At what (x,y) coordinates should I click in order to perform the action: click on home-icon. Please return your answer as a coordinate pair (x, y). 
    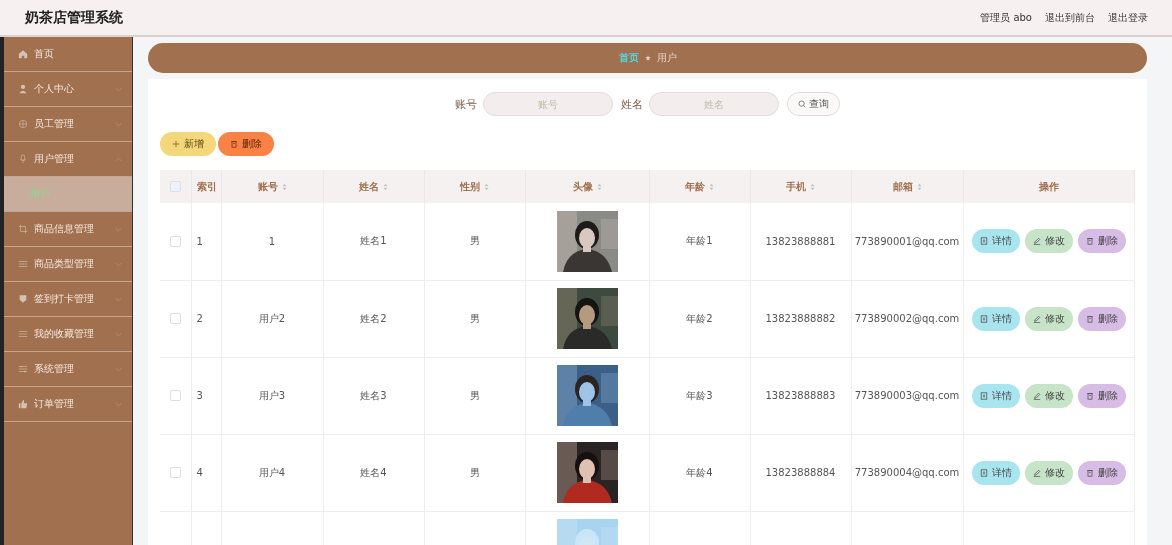
    Looking at the image, I should click on (23, 54).